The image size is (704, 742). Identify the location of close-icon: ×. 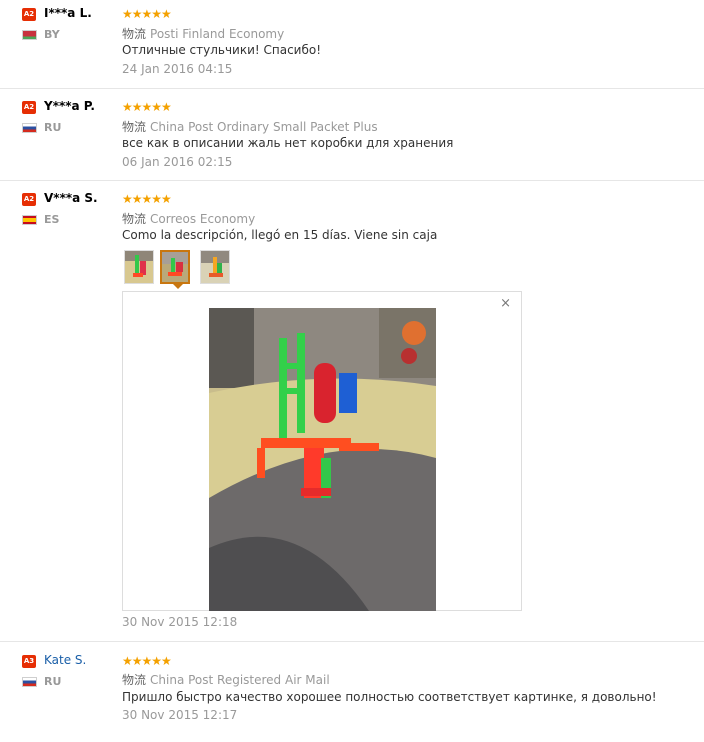
(505, 303).